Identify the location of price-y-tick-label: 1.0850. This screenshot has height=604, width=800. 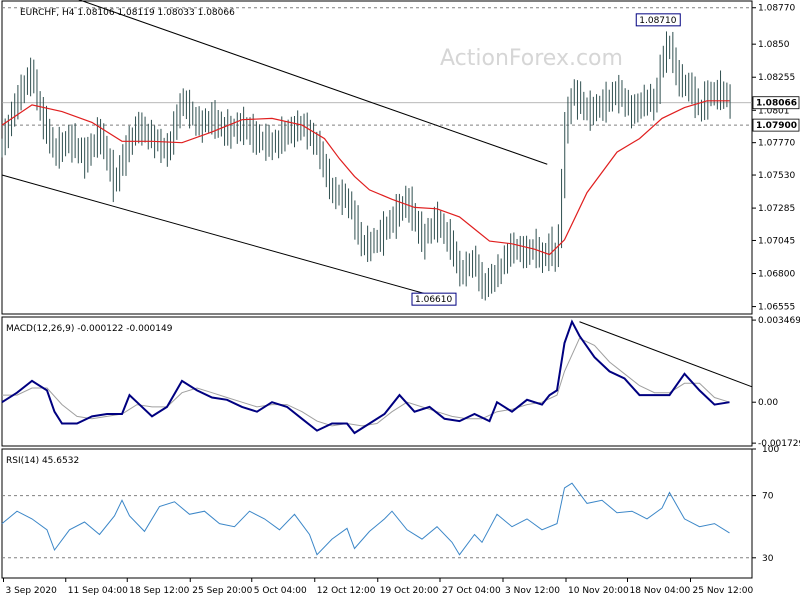
(774, 45).